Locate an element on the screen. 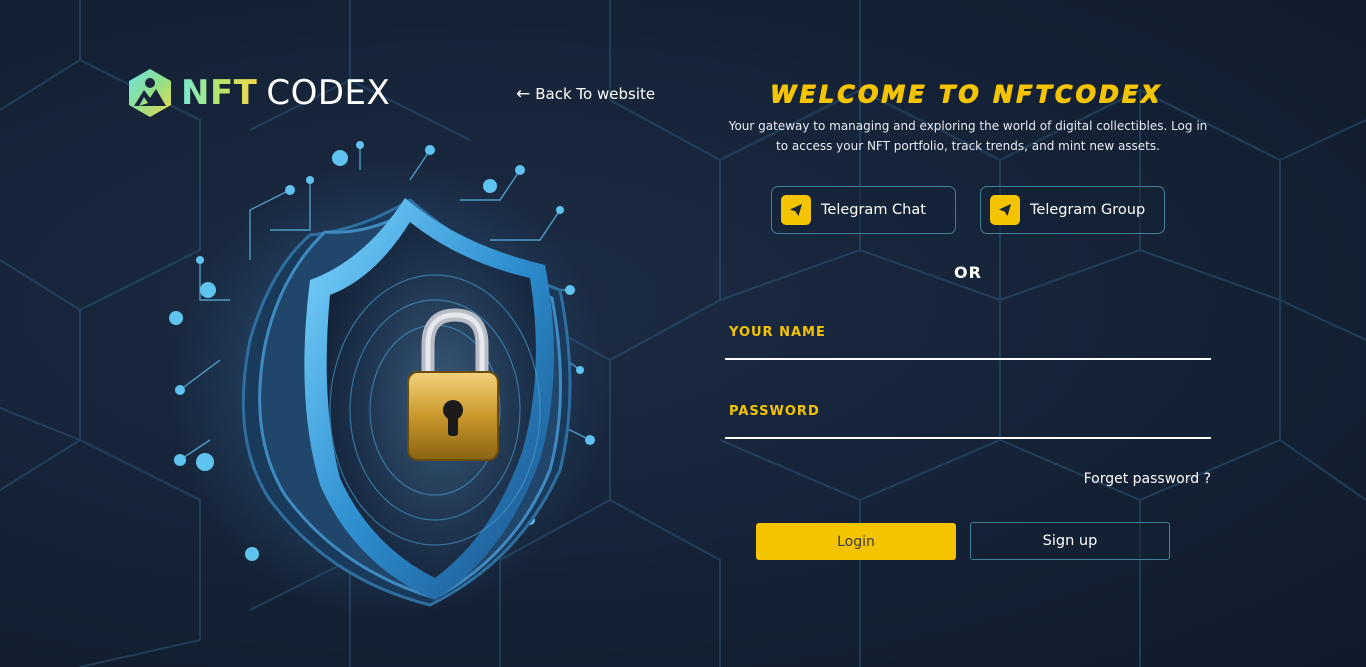  mountain-hexagon-icon is located at coordinates (150, 93).